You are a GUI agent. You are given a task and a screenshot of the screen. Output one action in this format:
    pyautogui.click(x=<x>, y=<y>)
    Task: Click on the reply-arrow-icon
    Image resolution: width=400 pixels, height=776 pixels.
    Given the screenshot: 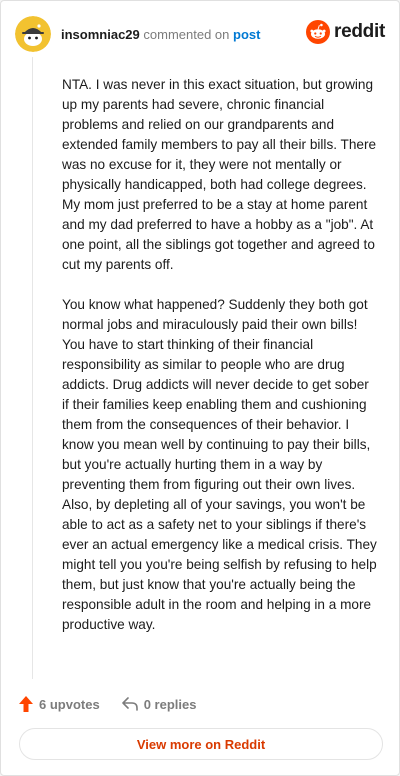 What is the action you would take?
    pyautogui.click(x=129, y=704)
    